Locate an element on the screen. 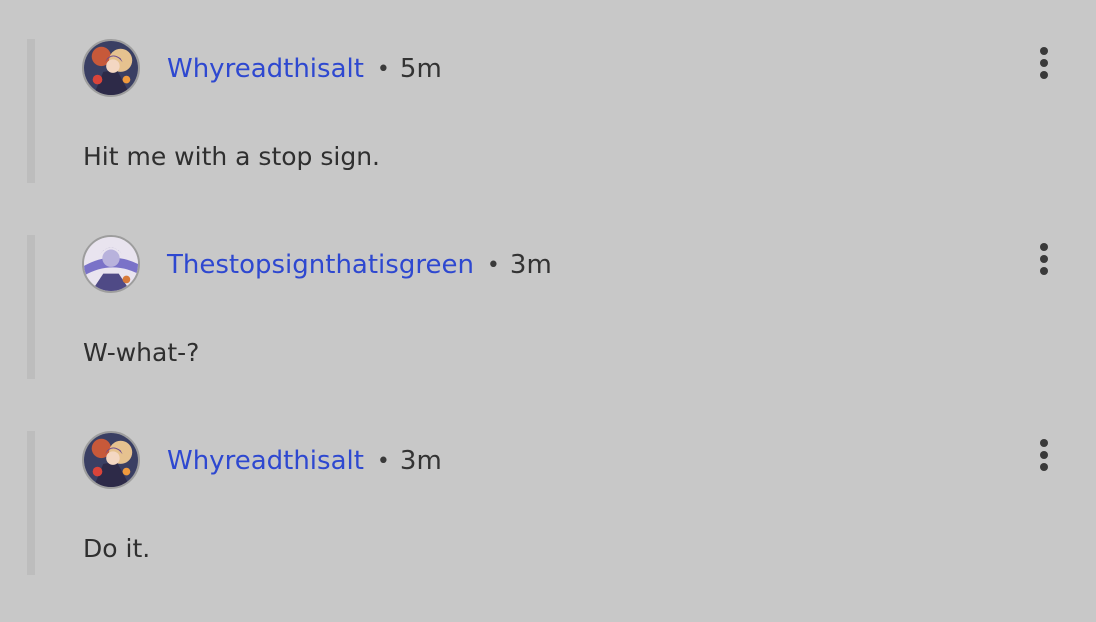 The image size is (1096, 622). comment-meta: Whyreadthisalt • 5m is located at coordinates (304, 69).